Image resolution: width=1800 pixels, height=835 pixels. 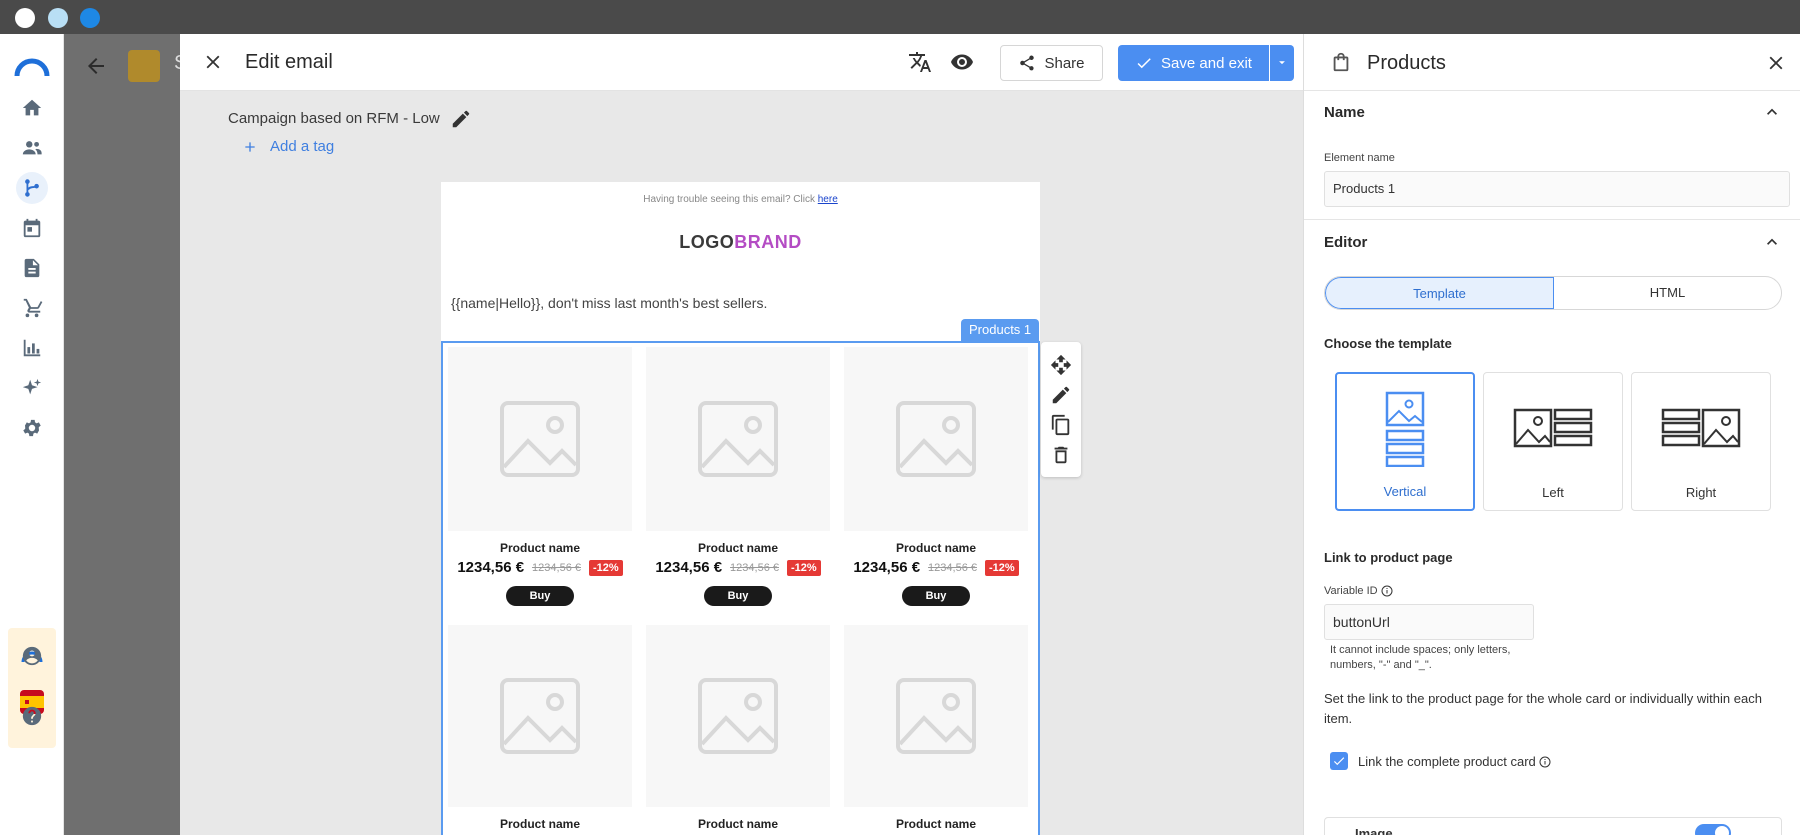 I want to click on home-icon, so click(x=32, y=108).